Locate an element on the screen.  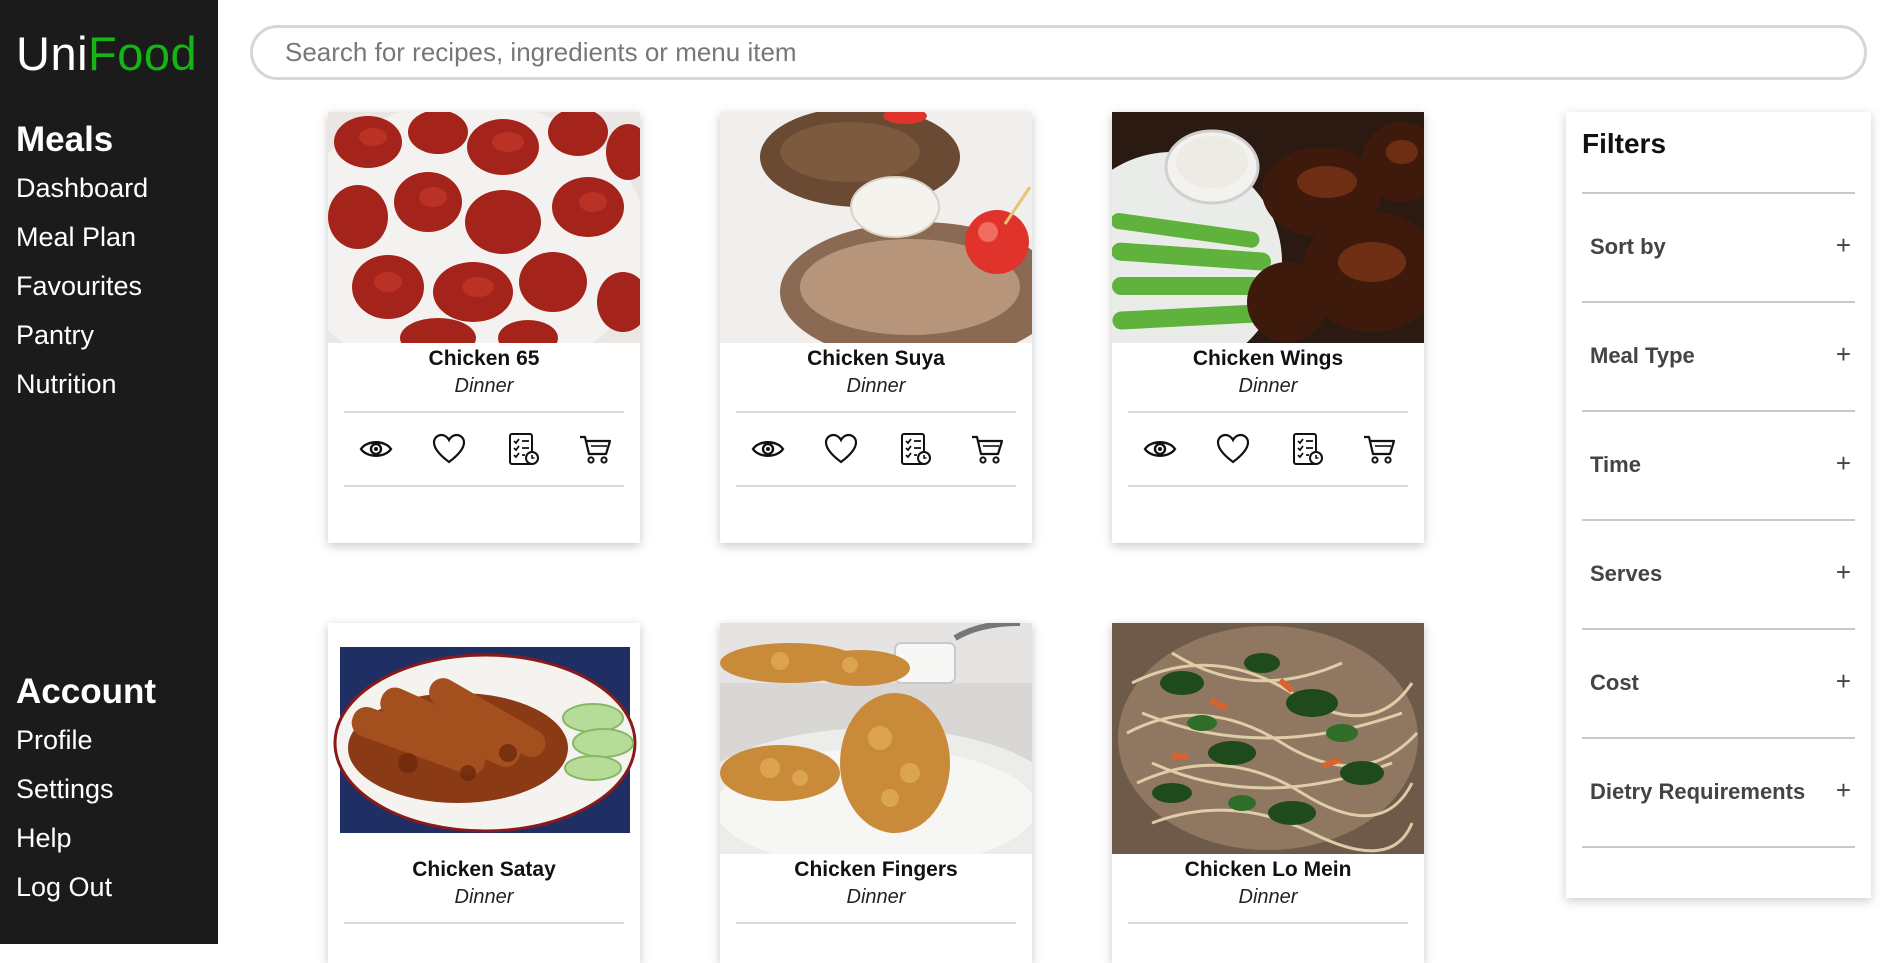
nav-meal-plan: Meal Plan is located at coordinates (82, 237).